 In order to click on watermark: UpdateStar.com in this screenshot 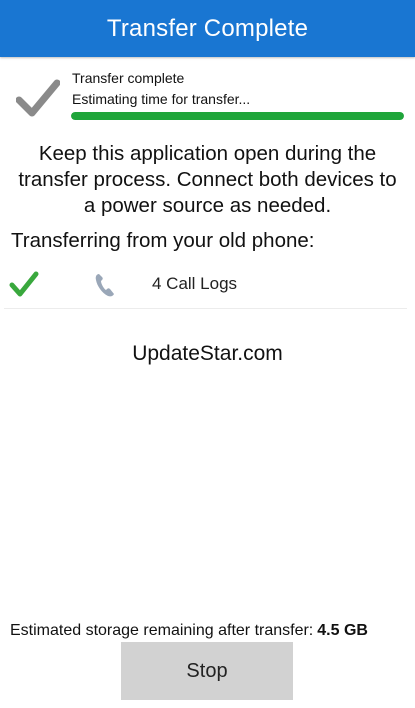, I will do `click(207, 353)`.